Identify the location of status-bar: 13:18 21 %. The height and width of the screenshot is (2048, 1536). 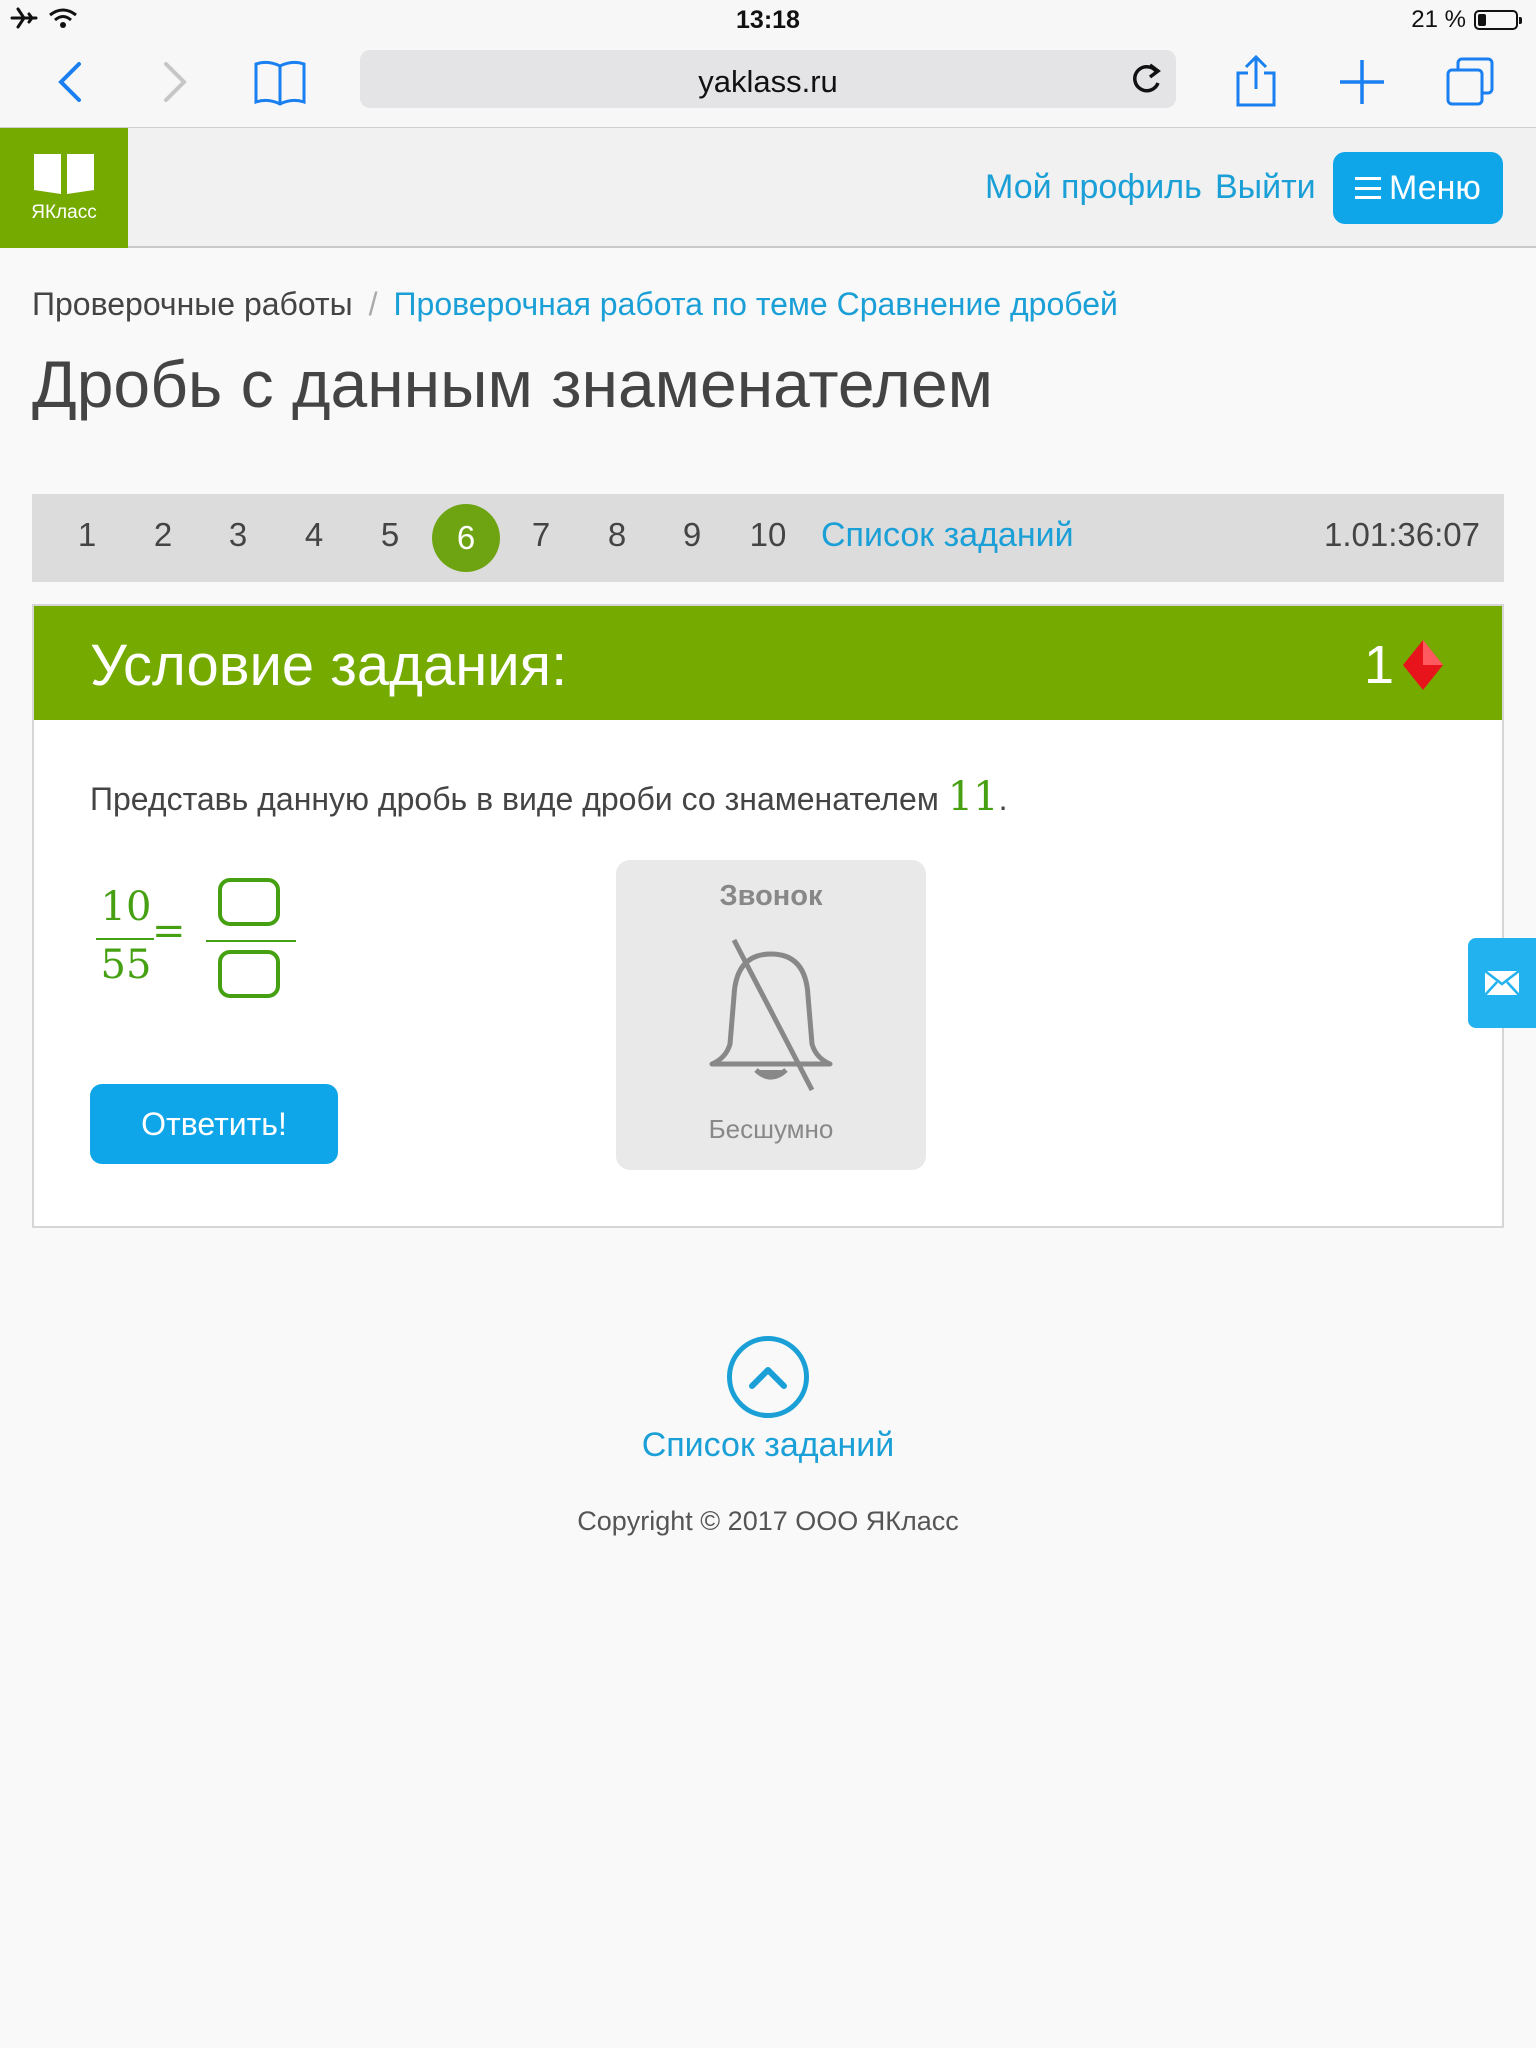
(768, 20).